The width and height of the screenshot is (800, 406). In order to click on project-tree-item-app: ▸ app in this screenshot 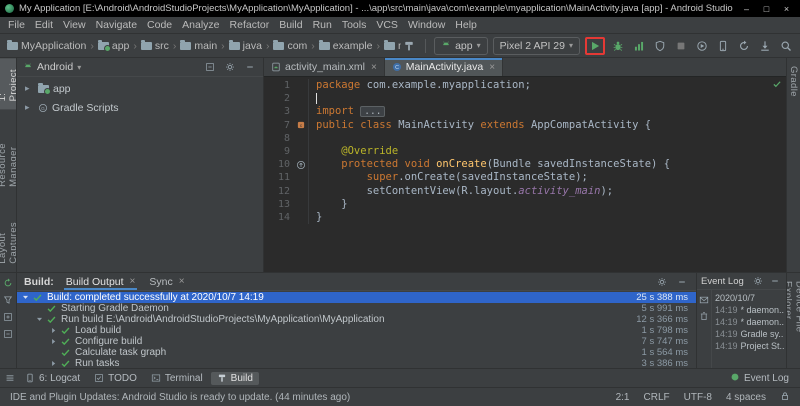, I will do `click(140, 88)`.